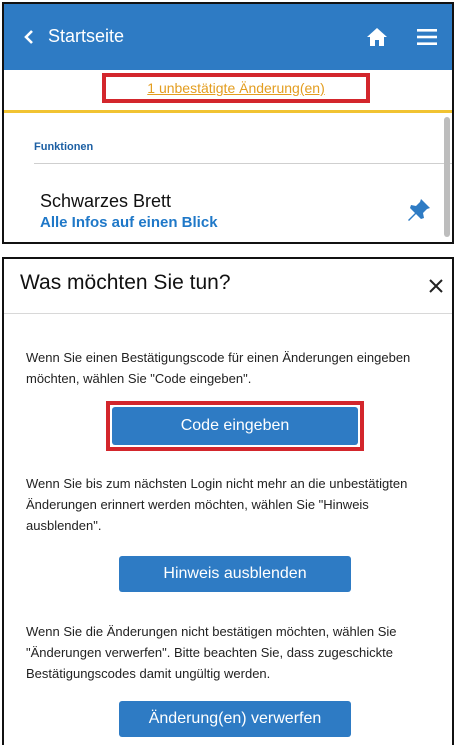  Describe the element at coordinates (228, 313) in the screenshot. I see `dialog-divider` at that location.